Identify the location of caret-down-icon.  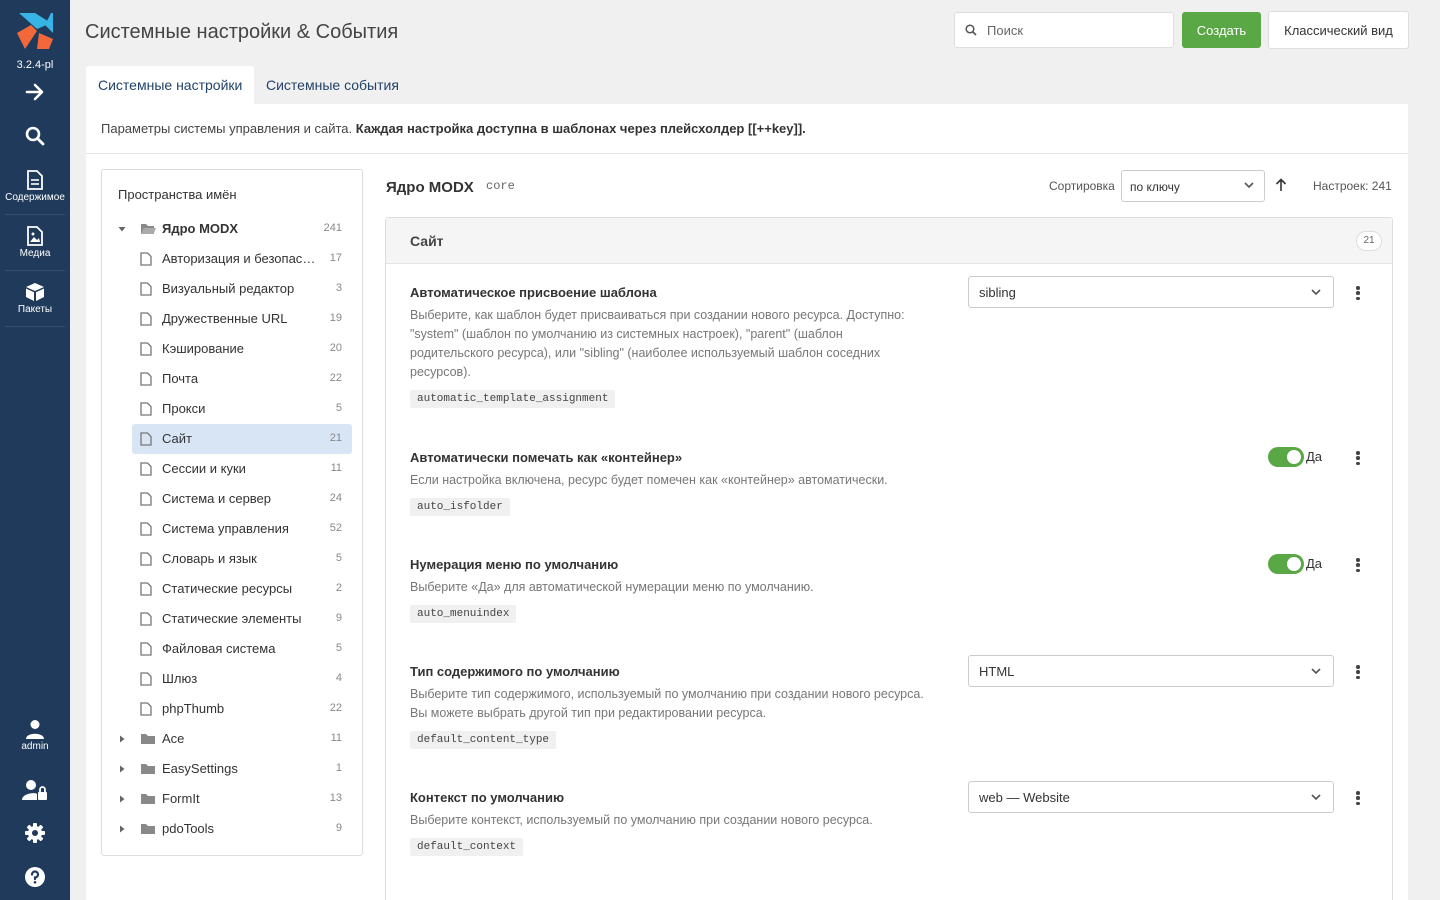
(122, 229).